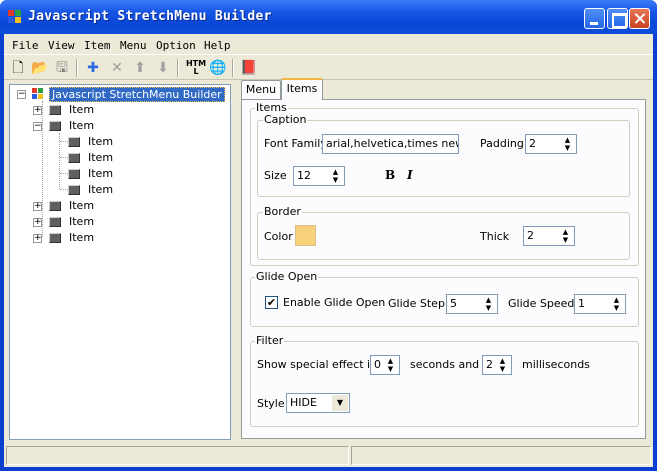  Describe the element at coordinates (275, 175) in the screenshot. I see `size-label: Size` at that location.